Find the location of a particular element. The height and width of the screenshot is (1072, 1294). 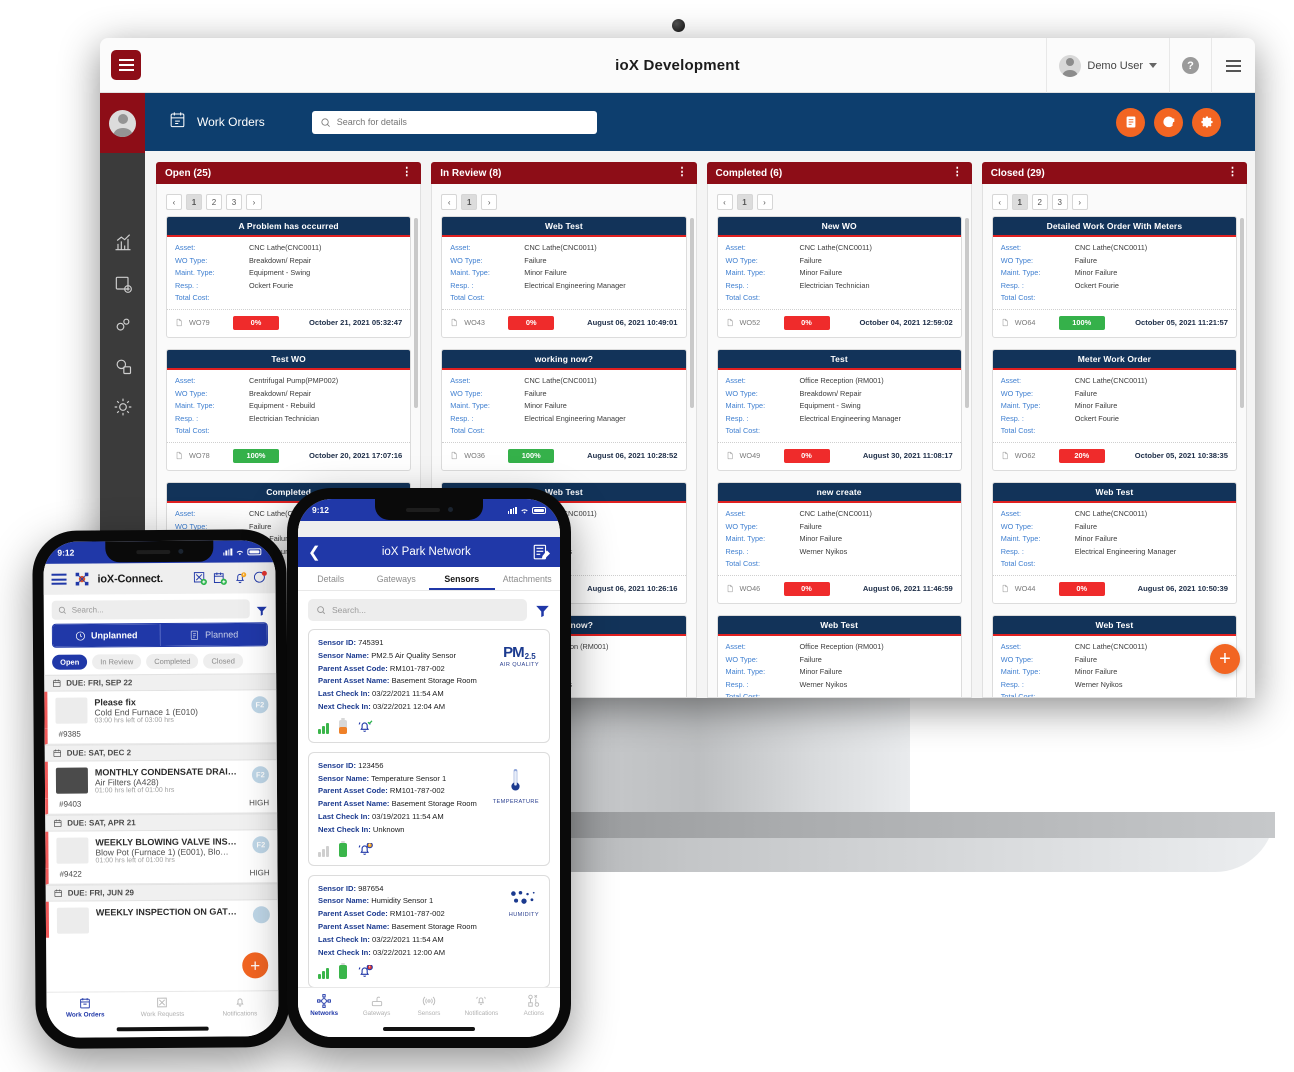

module-label: Work Orders is located at coordinates (231, 122).